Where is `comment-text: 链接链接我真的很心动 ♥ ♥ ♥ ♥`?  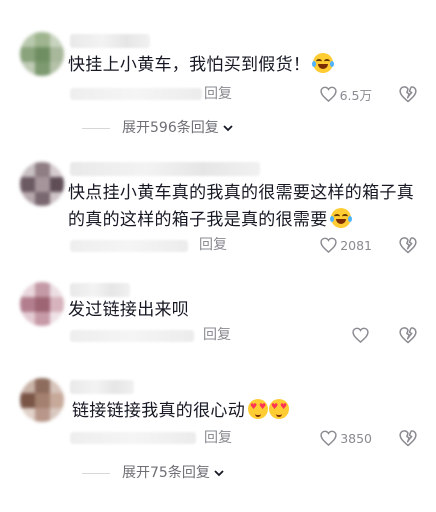
comment-text: 链接链接我真的很心动 ♥ ♥ ♥ ♥ is located at coordinates (180, 410).